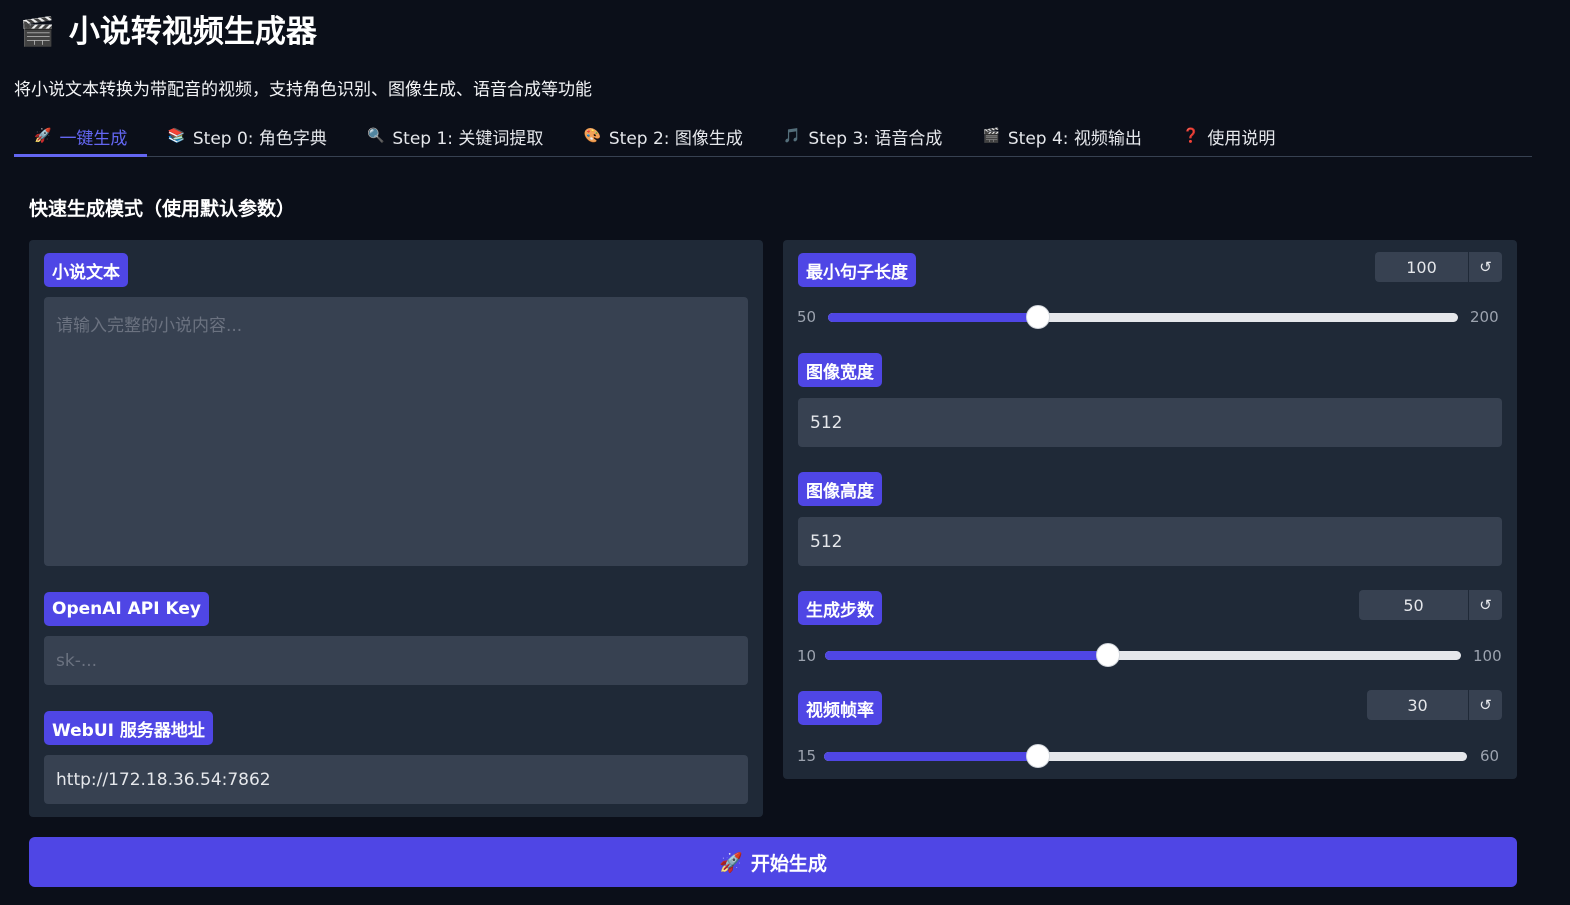  What do you see at coordinates (788, 863) in the screenshot?
I see `start-generate-label: 开始生成` at bounding box center [788, 863].